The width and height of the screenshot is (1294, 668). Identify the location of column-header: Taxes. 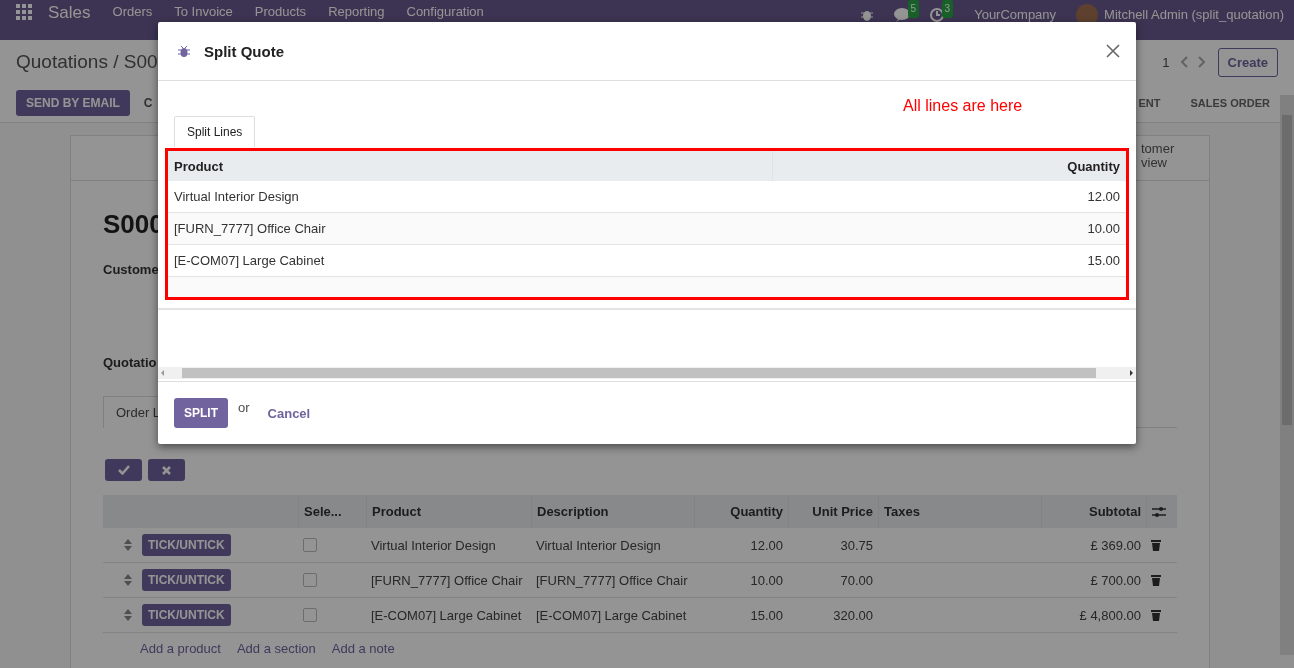
(959, 511).